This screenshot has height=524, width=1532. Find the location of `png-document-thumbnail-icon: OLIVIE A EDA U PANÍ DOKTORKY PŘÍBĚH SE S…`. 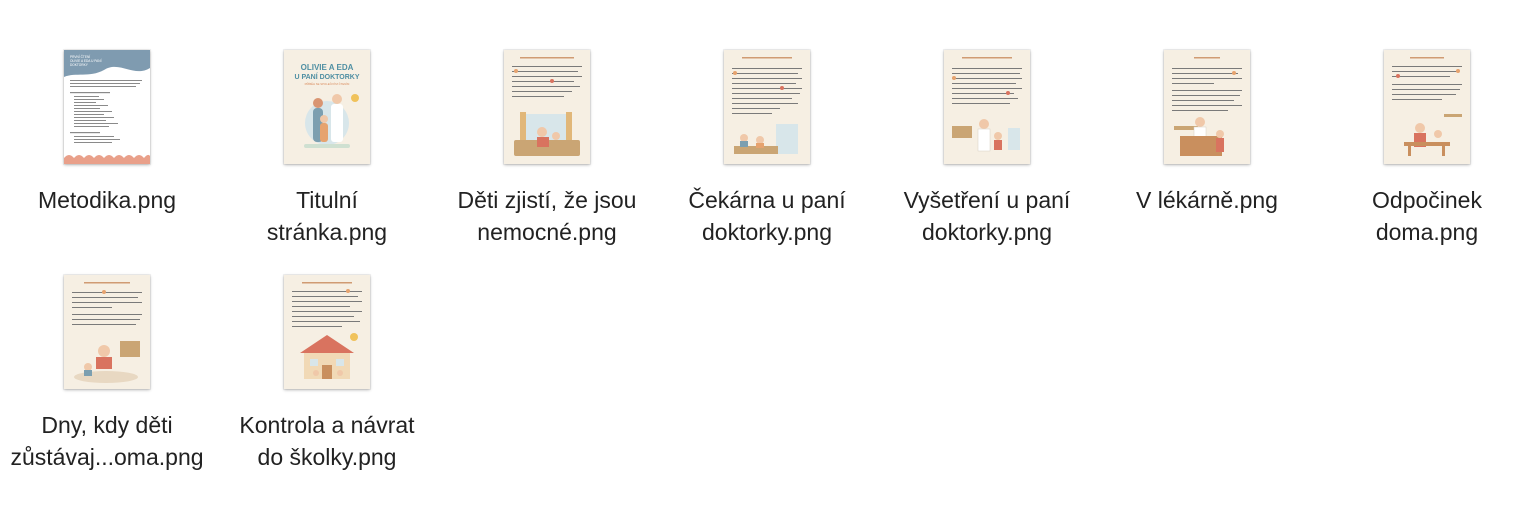

png-document-thumbnail-icon: OLIVIE A EDA U PANÍ DOKTORKY PŘÍBĚH SE S… is located at coordinates (327, 107).